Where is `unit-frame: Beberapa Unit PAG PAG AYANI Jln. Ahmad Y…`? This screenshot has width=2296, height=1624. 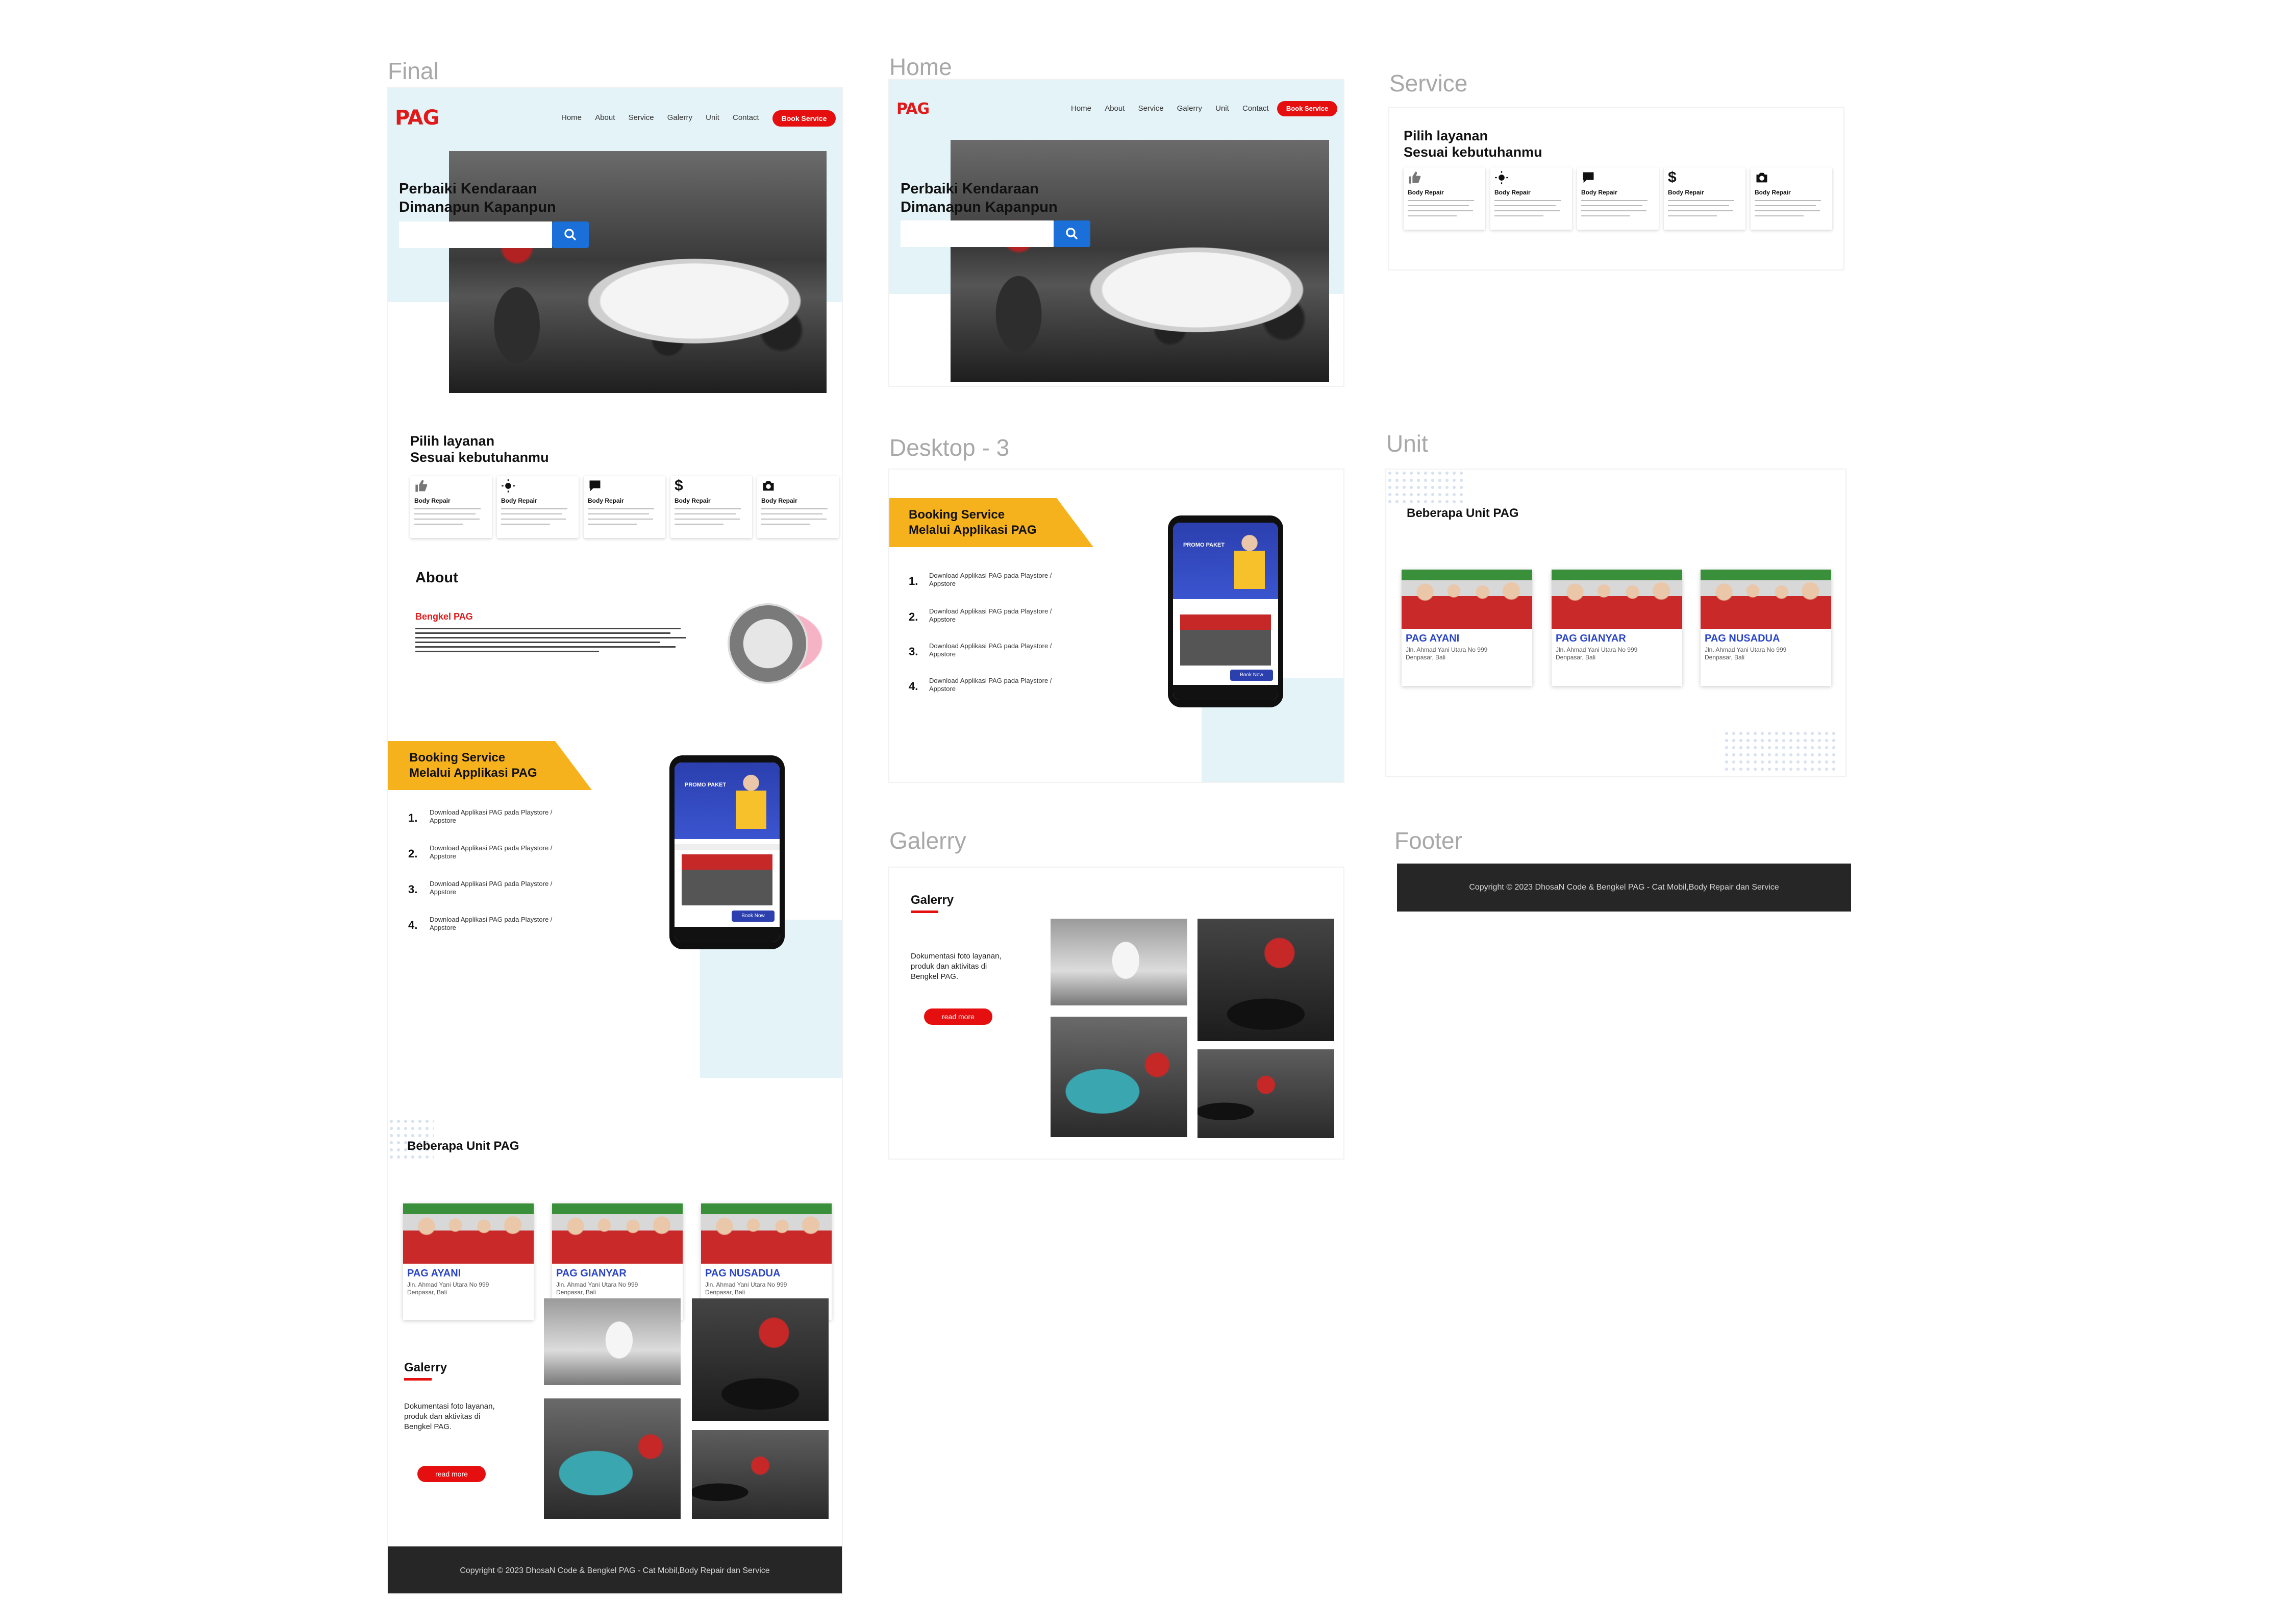 unit-frame: Beberapa Unit PAG PAG AYANI Jln. Ahmad Y… is located at coordinates (1616, 623).